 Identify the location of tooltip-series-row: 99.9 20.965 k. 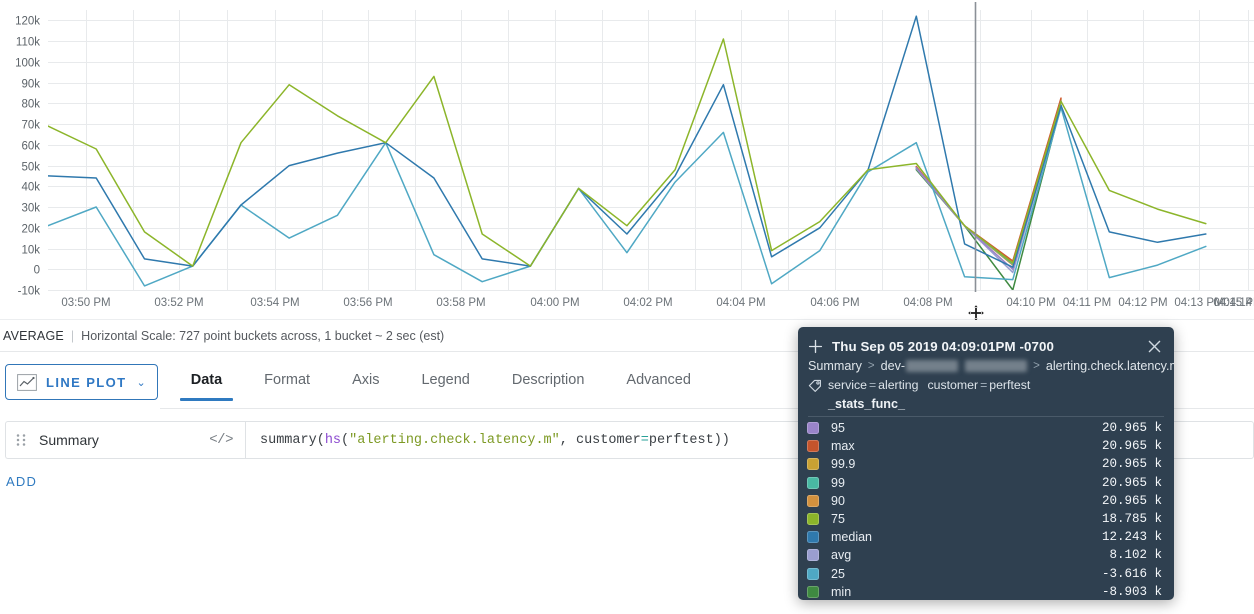
(986, 464).